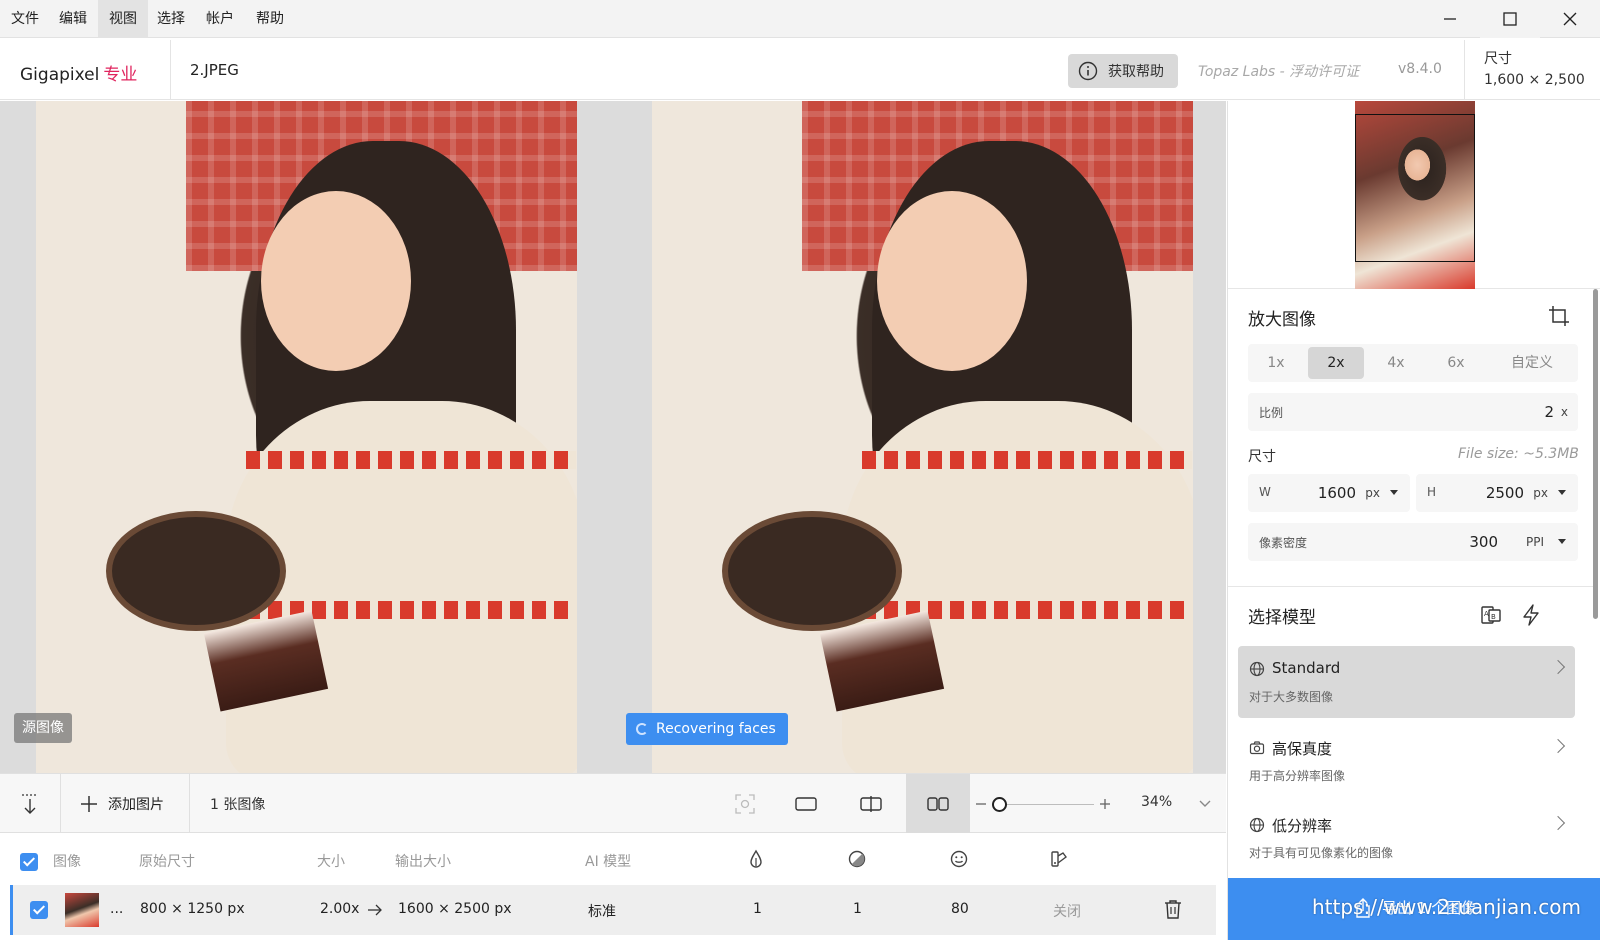 The height and width of the screenshot is (940, 1600). Describe the element at coordinates (89, 804) in the screenshot. I see `plus-icon` at that location.